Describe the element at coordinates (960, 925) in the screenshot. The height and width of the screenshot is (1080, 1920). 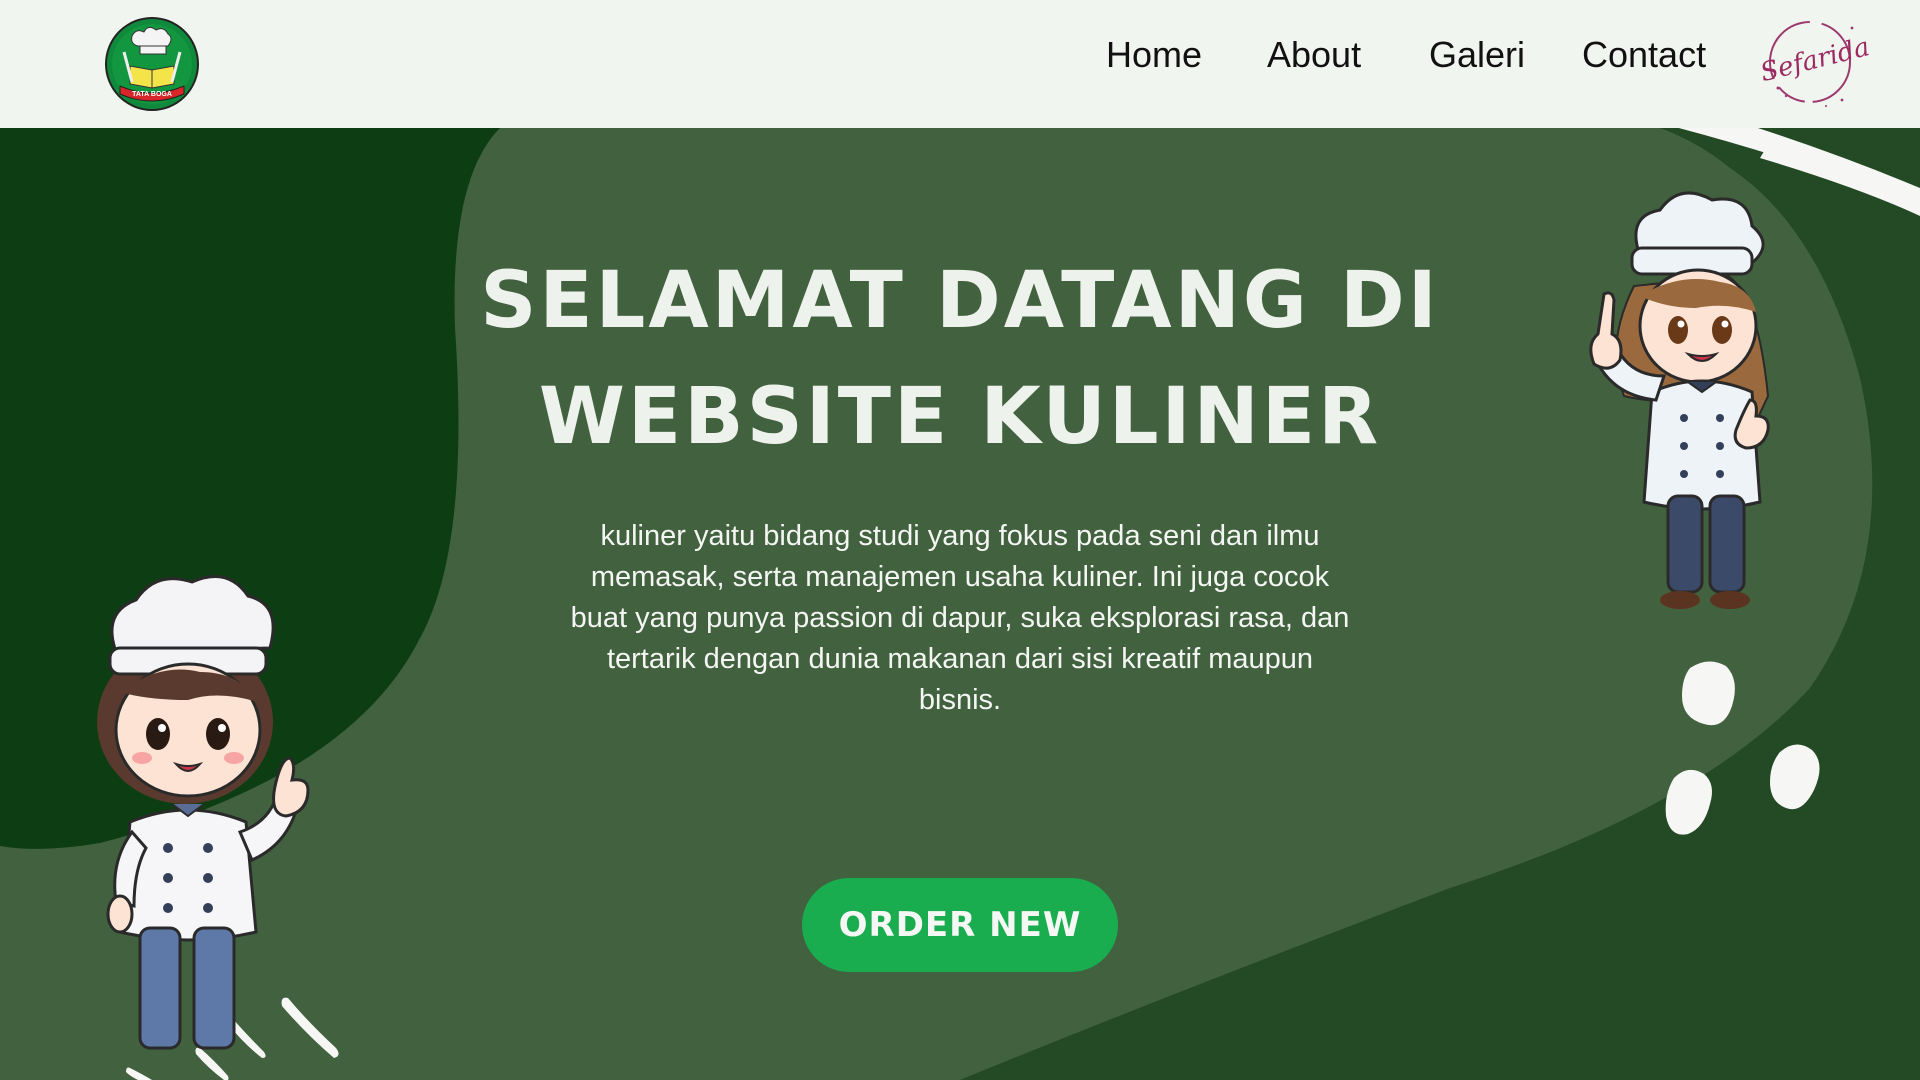
I see `order-new-button: ORDER NEW` at that location.